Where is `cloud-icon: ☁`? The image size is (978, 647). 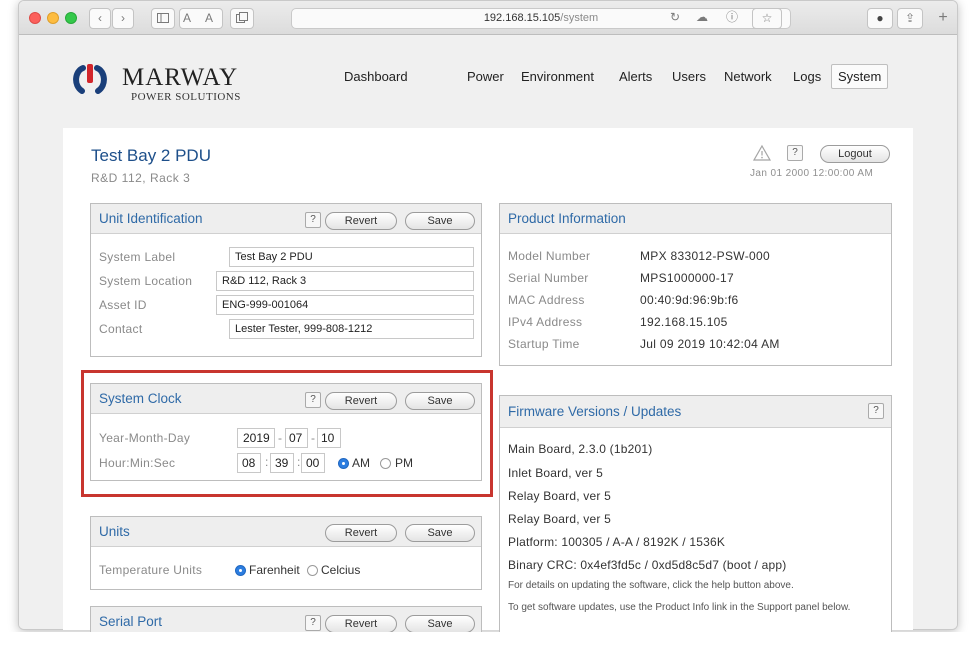 cloud-icon: ☁ is located at coordinates (702, 17).